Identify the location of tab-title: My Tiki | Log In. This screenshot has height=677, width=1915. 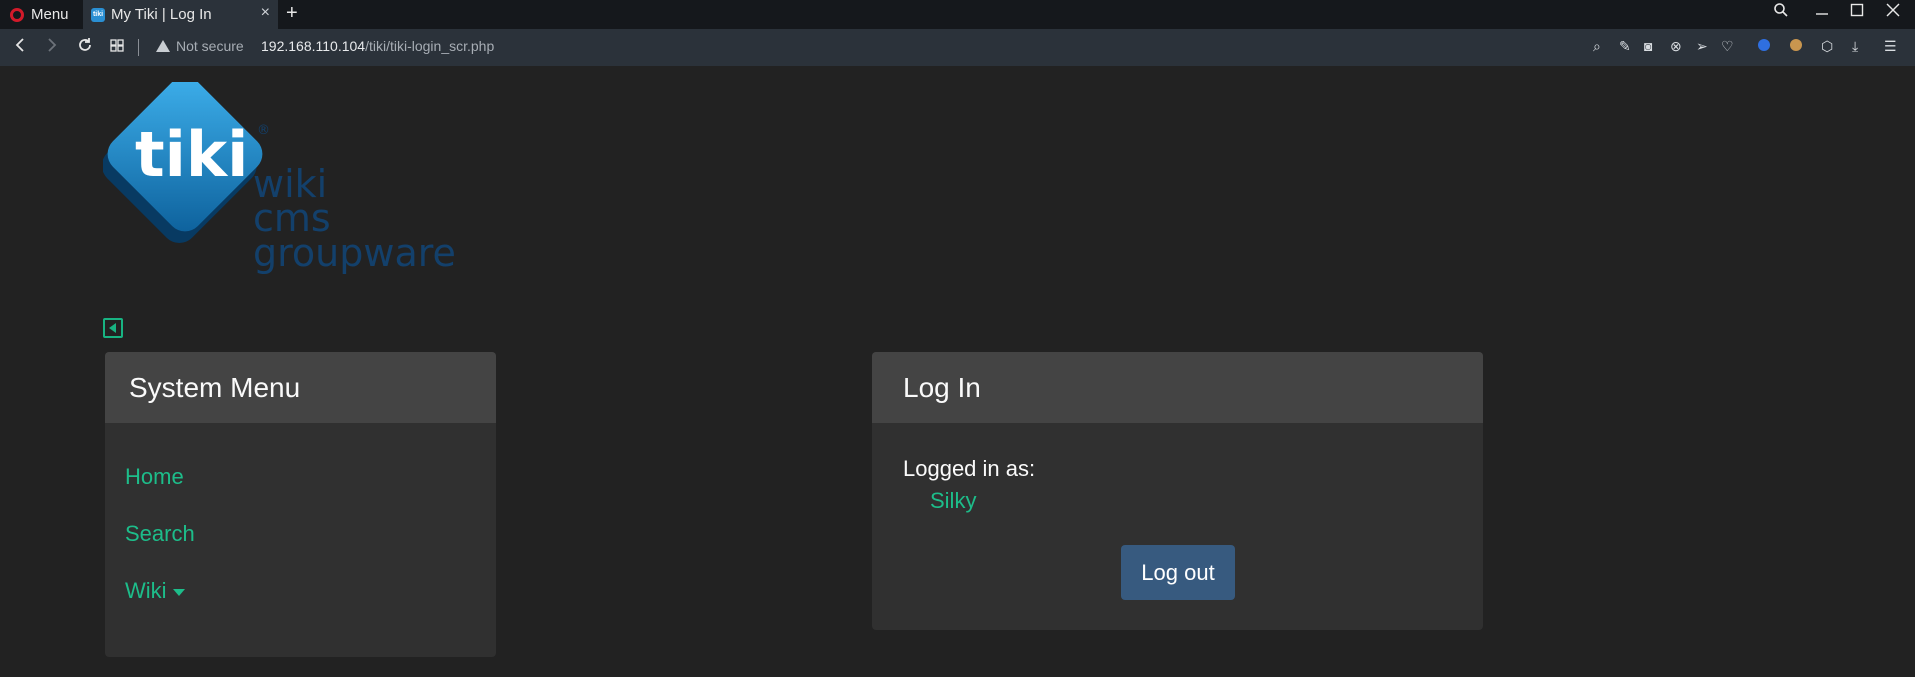
(161, 14).